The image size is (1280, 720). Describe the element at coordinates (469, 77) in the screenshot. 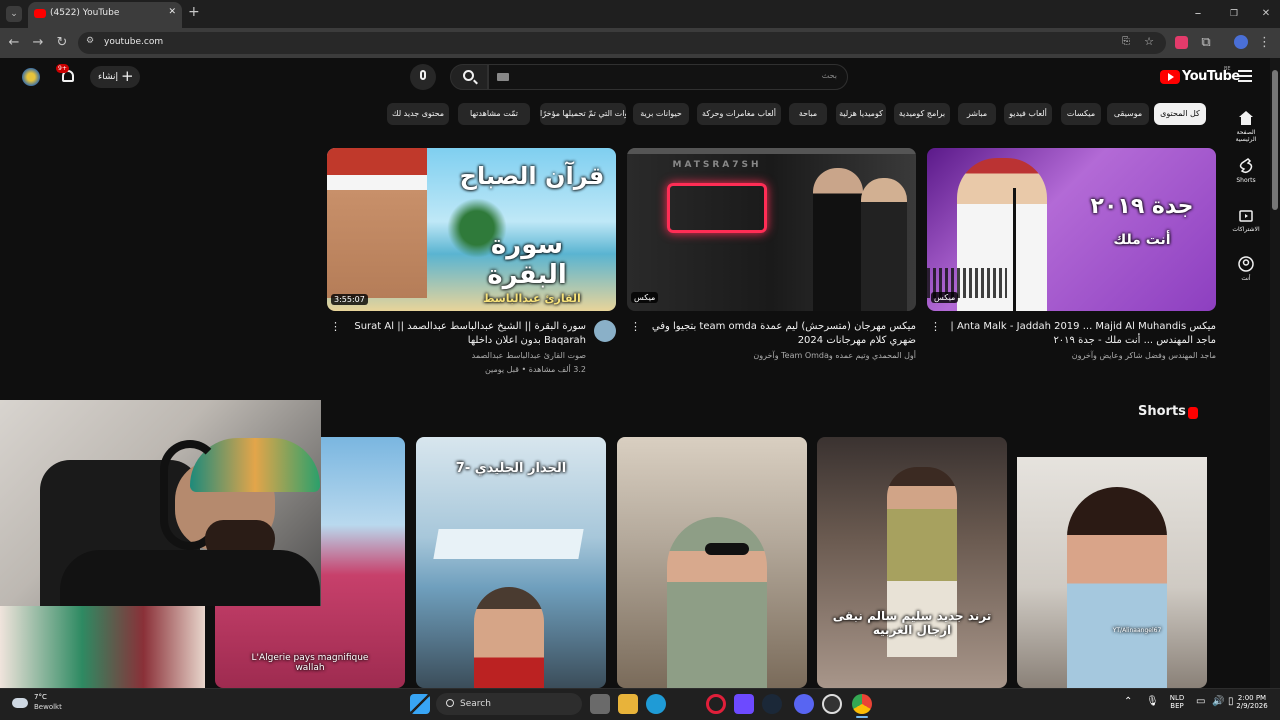

I see `search-button` at that location.